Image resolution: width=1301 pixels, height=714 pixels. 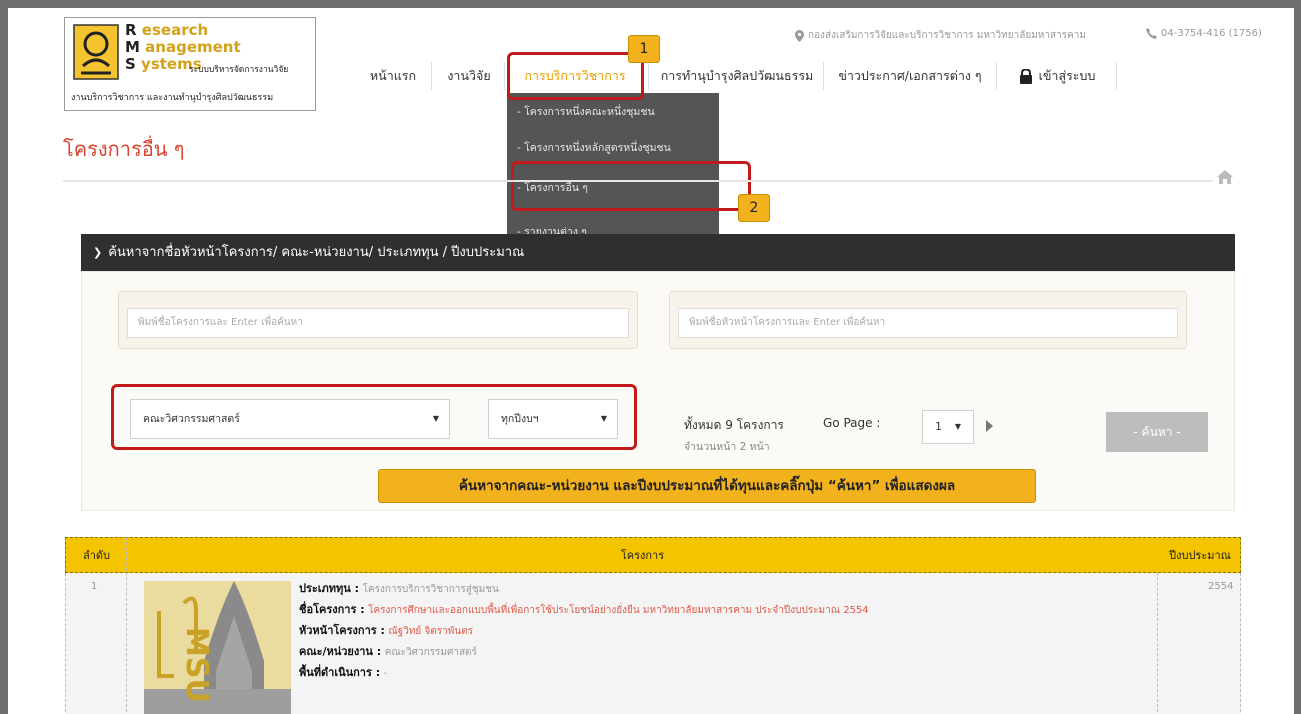 What do you see at coordinates (938, 426) in the screenshot?
I see `page-select-value: 1` at bounding box center [938, 426].